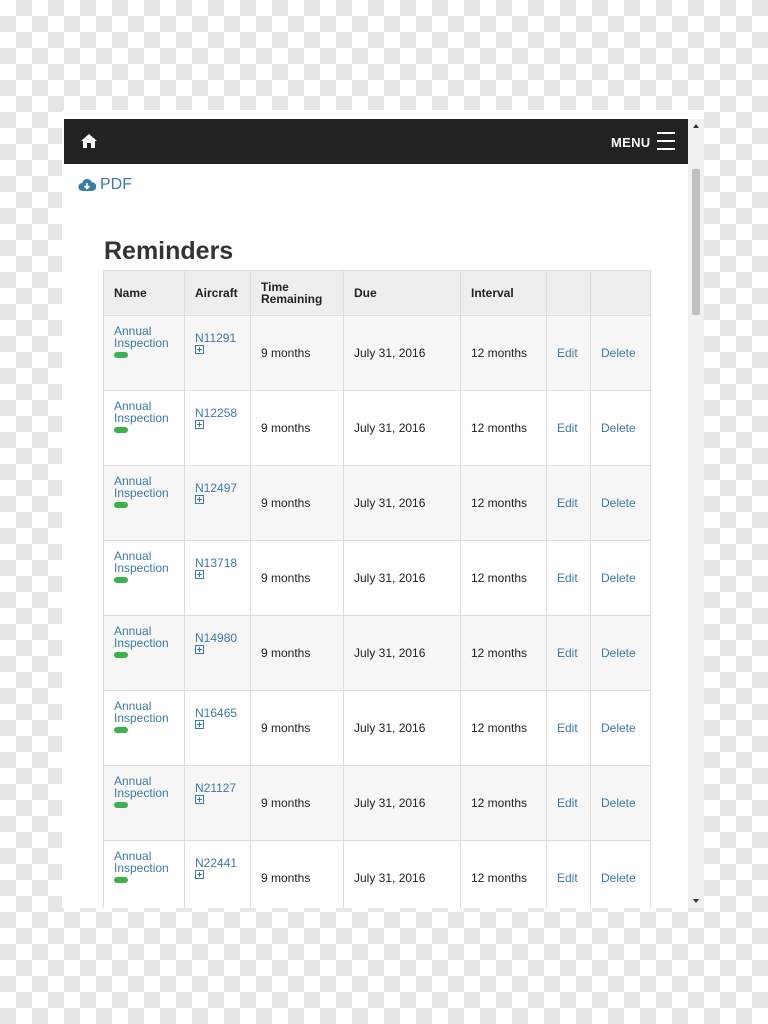 The width and height of the screenshot is (768, 1024). What do you see at coordinates (105, 185) in the screenshot?
I see `pdf-download-link: PDF` at bounding box center [105, 185].